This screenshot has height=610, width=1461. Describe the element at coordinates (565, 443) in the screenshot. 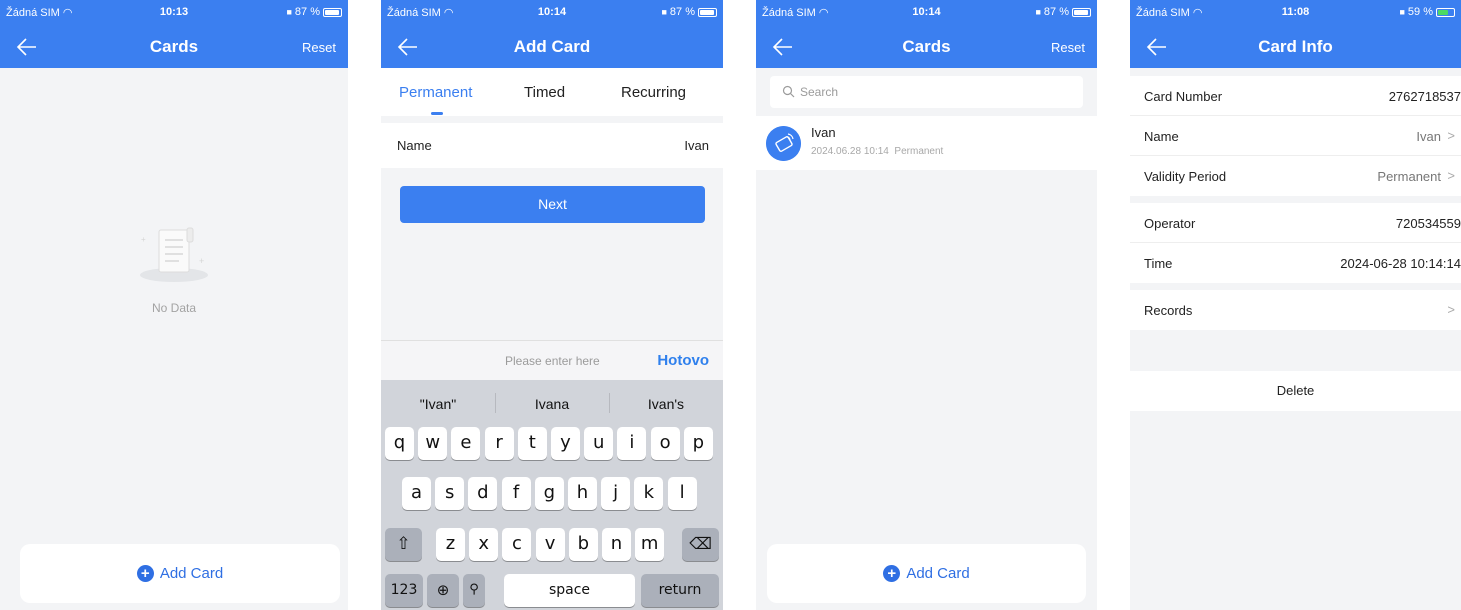

I see `key-y: y` at that location.